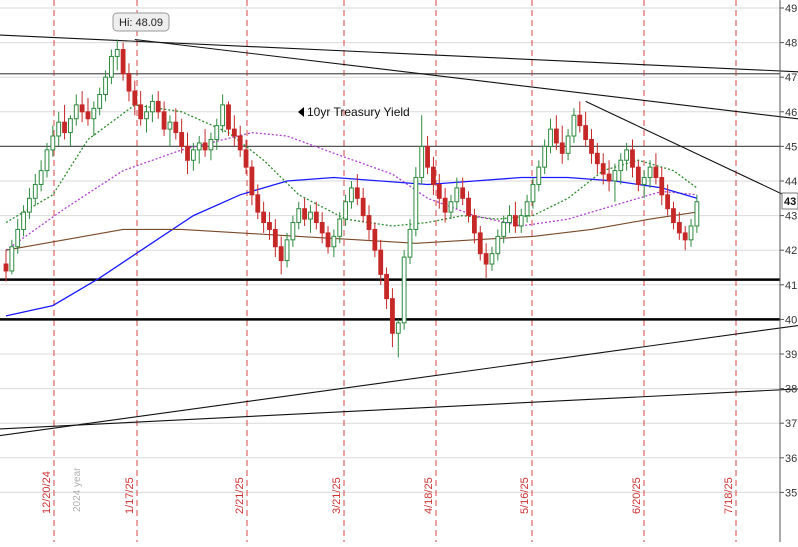 This screenshot has height=547, width=798. Describe the element at coordinates (47, 492) in the screenshot. I see `date-marker-label: 12/20/24` at that location.